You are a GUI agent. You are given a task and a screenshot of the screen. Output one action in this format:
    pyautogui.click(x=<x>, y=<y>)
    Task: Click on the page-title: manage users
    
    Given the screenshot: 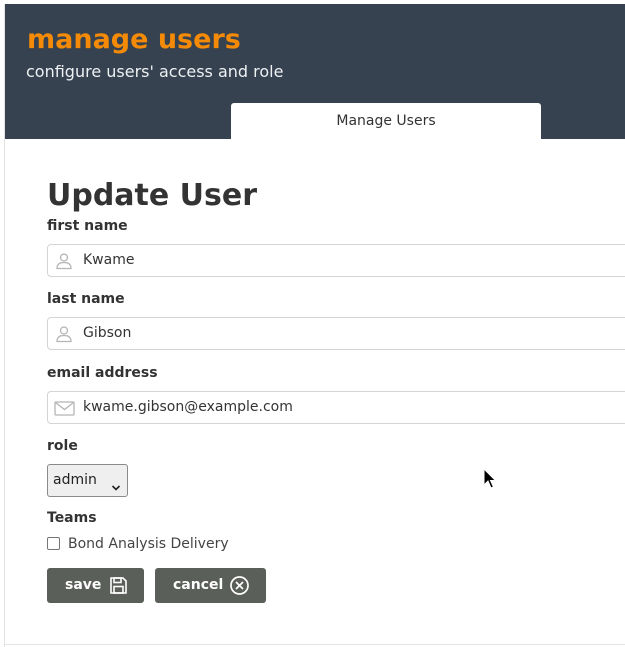 What is the action you would take?
    pyautogui.click(x=134, y=39)
    